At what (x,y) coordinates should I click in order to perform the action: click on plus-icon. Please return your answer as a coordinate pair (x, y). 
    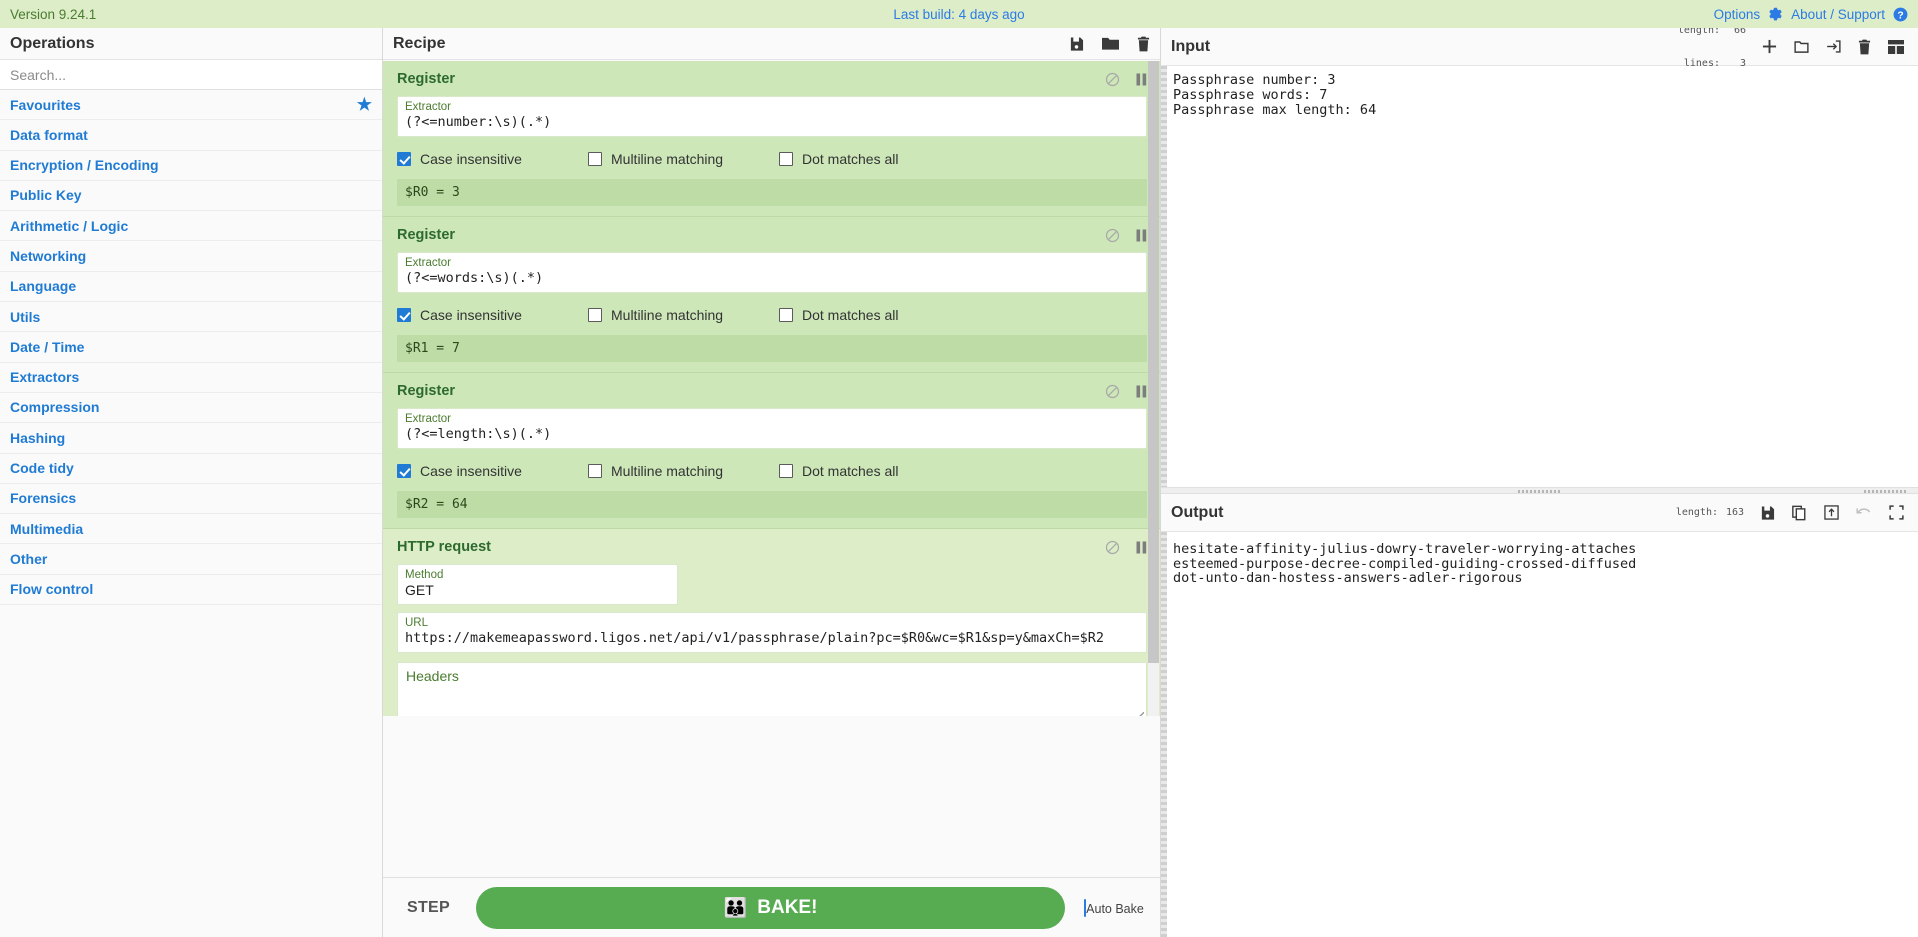
    Looking at the image, I should click on (1769, 46).